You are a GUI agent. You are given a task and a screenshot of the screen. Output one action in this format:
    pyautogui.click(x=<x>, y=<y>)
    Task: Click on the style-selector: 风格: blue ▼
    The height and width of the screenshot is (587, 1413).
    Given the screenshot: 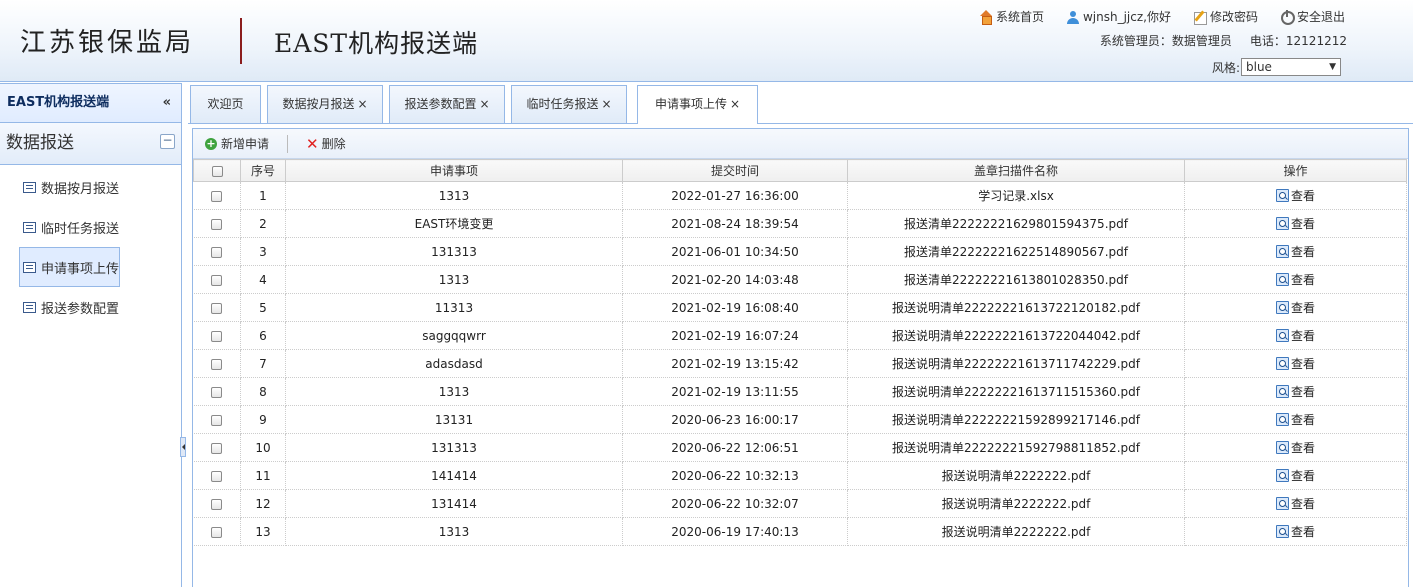 What is the action you would take?
    pyautogui.click(x=1276, y=67)
    